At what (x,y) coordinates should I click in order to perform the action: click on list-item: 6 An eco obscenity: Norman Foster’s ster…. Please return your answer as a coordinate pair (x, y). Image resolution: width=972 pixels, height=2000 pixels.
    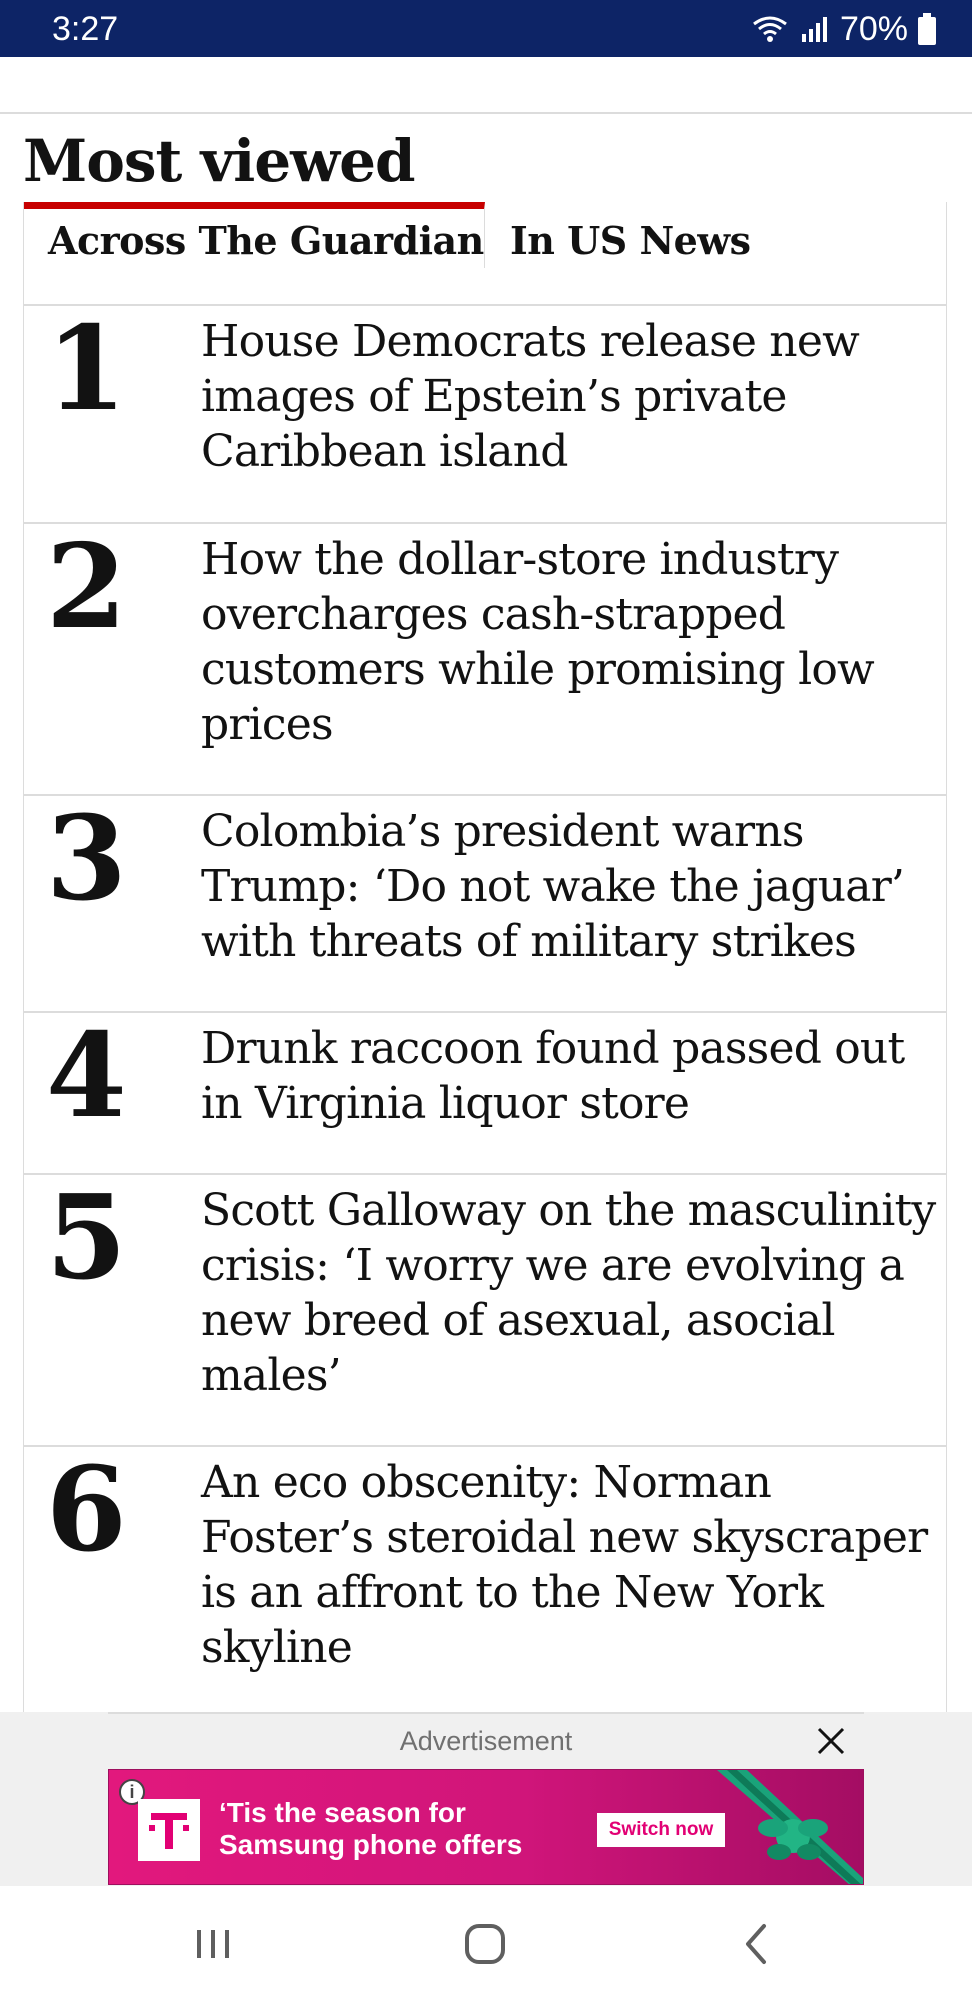
    Looking at the image, I should click on (485, 1579).